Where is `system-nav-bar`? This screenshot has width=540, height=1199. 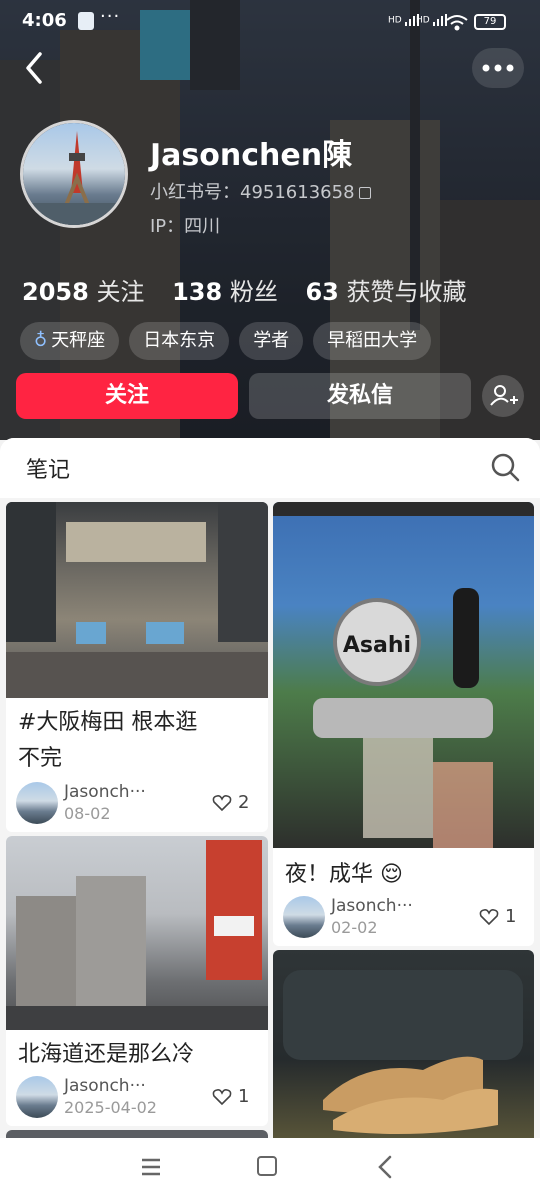 system-nav-bar is located at coordinates (270, 1168).